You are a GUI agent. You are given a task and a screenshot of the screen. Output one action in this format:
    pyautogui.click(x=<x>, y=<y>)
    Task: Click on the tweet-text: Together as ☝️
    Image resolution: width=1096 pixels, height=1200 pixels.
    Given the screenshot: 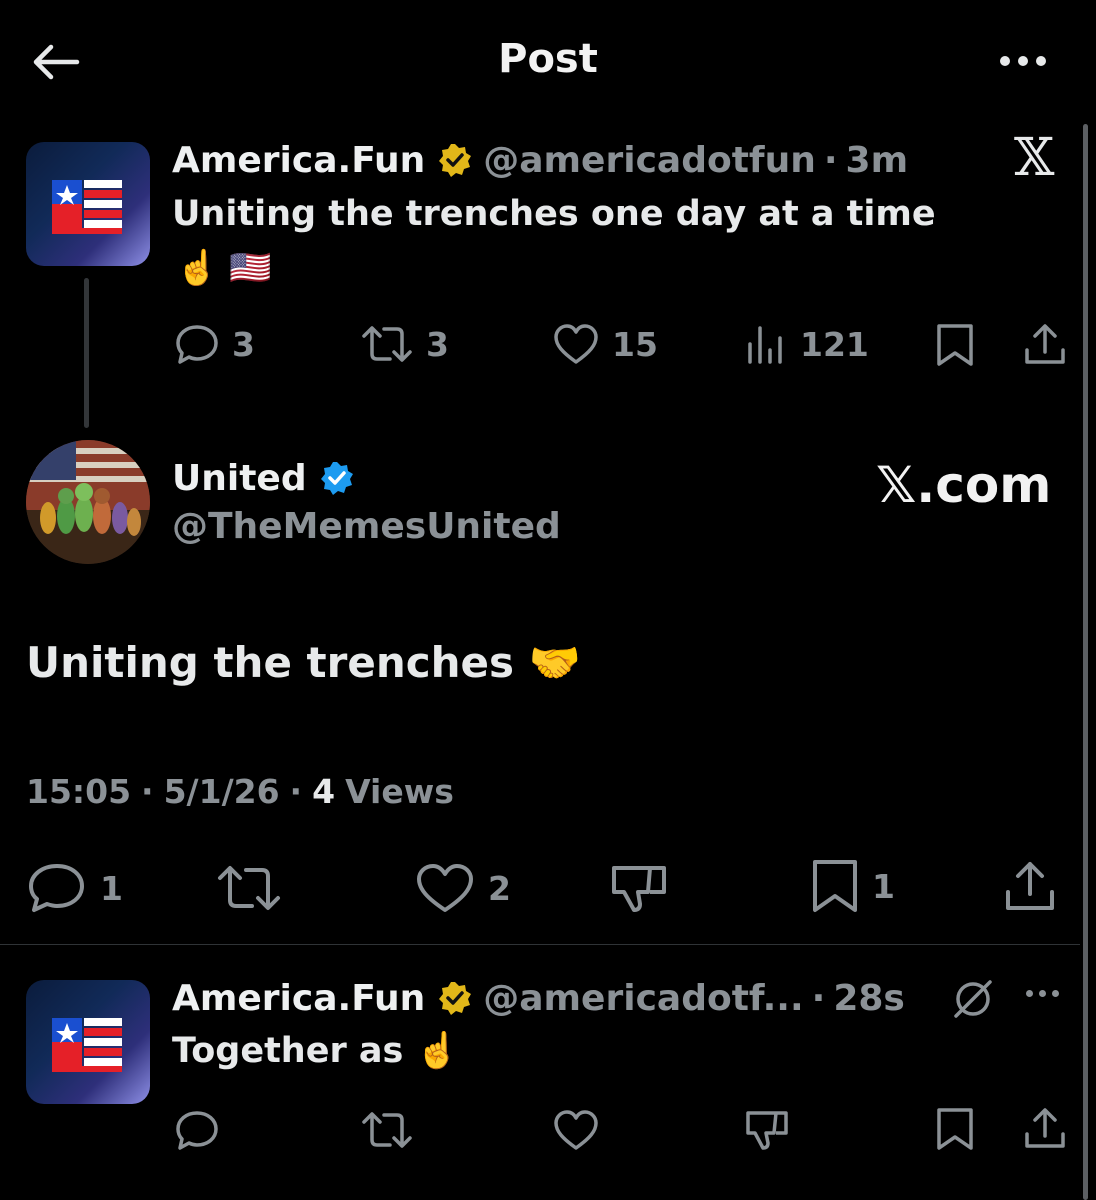 What is the action you would take?
    pyautogui.click(x=316, y=1051)
    